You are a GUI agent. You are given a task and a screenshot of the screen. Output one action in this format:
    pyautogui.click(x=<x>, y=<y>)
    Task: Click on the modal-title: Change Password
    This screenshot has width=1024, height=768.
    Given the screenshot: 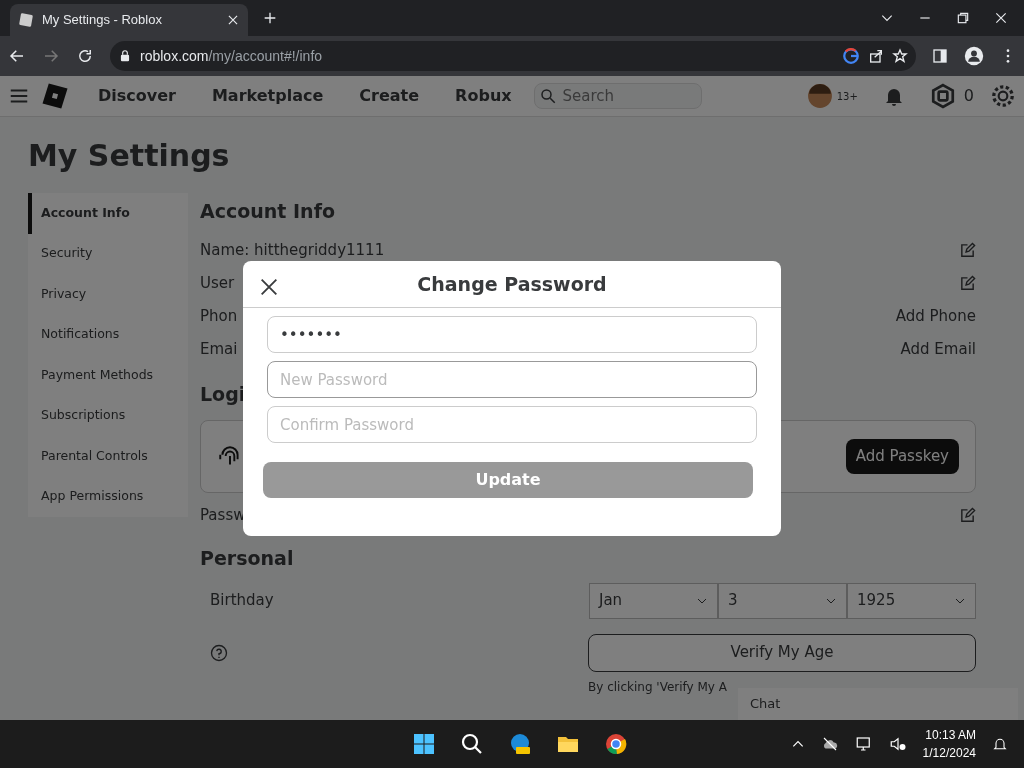 What is the action you would take?
    pyautogui.click(x=512, y=284)
    